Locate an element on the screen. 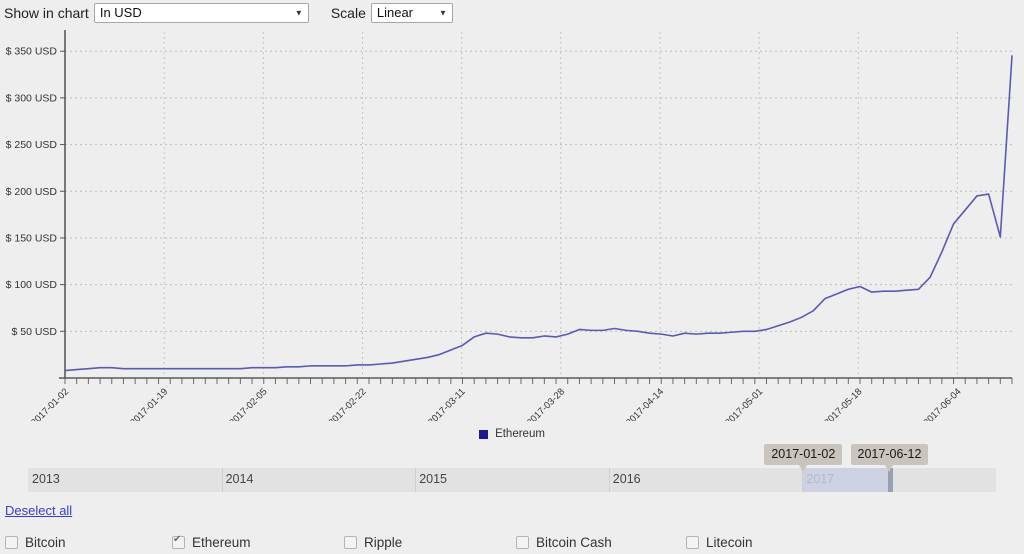 The height and width of the screenshot is (554, 1024). show-in-chart-label: Show in chart is located at coordinates (46, 13).